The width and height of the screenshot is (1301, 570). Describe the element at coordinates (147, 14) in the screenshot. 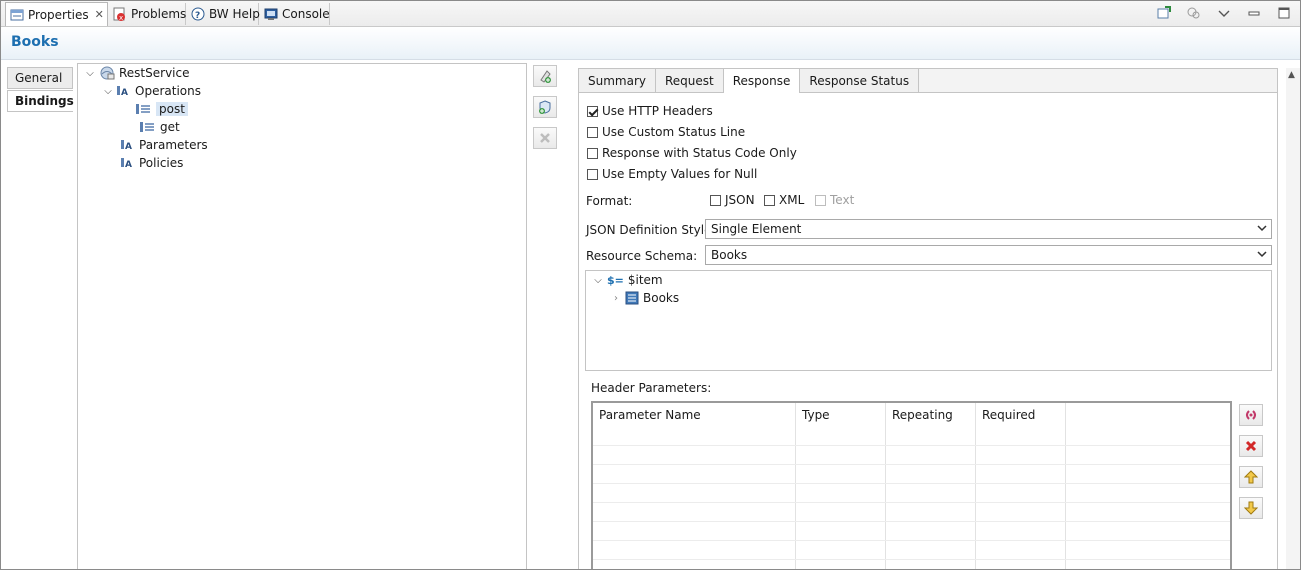

I see `tab-problems: x Problems` at that location.